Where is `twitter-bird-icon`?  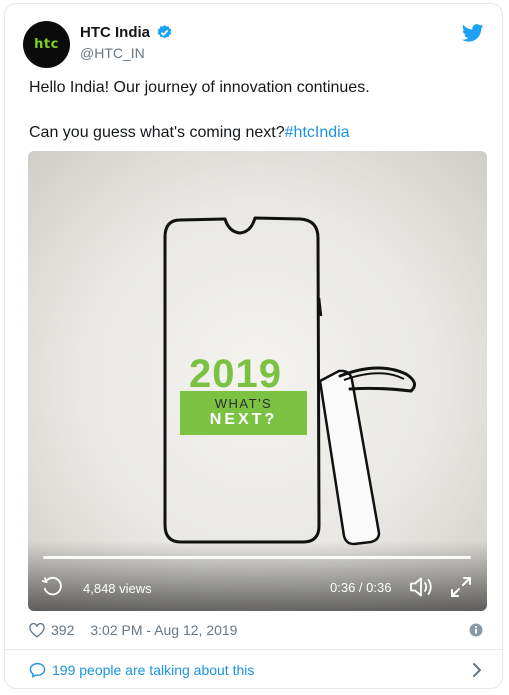
twitter-bird-icon is located at coordinates (473, 33).